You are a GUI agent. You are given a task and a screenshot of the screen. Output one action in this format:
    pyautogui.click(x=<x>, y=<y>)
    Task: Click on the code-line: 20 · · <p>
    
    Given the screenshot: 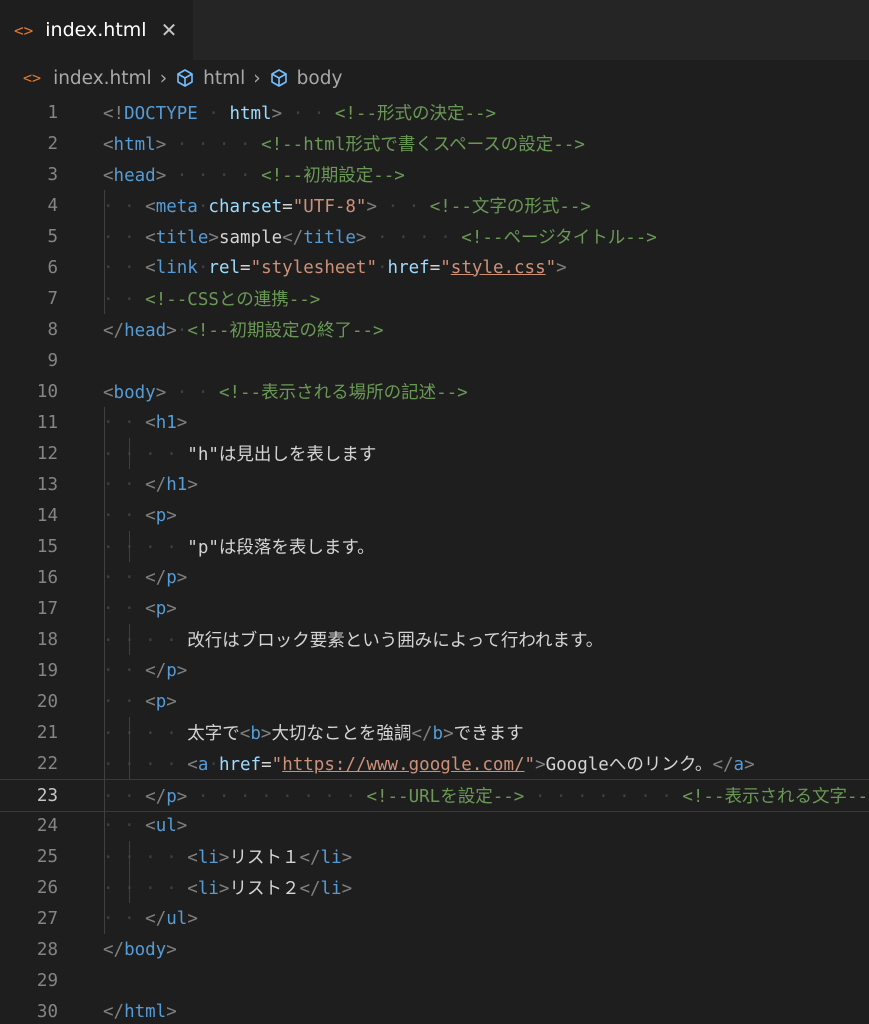 What is the action you would take?
    pyautogui.click(x=434, y=701)
    